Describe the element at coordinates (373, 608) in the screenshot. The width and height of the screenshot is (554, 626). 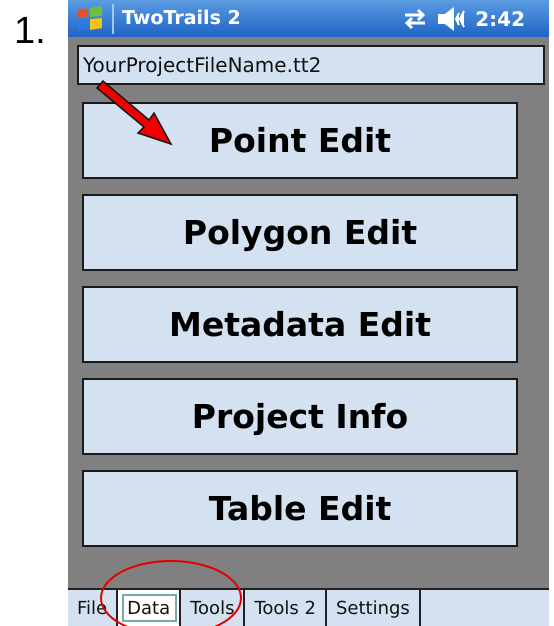
I see `tab: Settings` at that location.